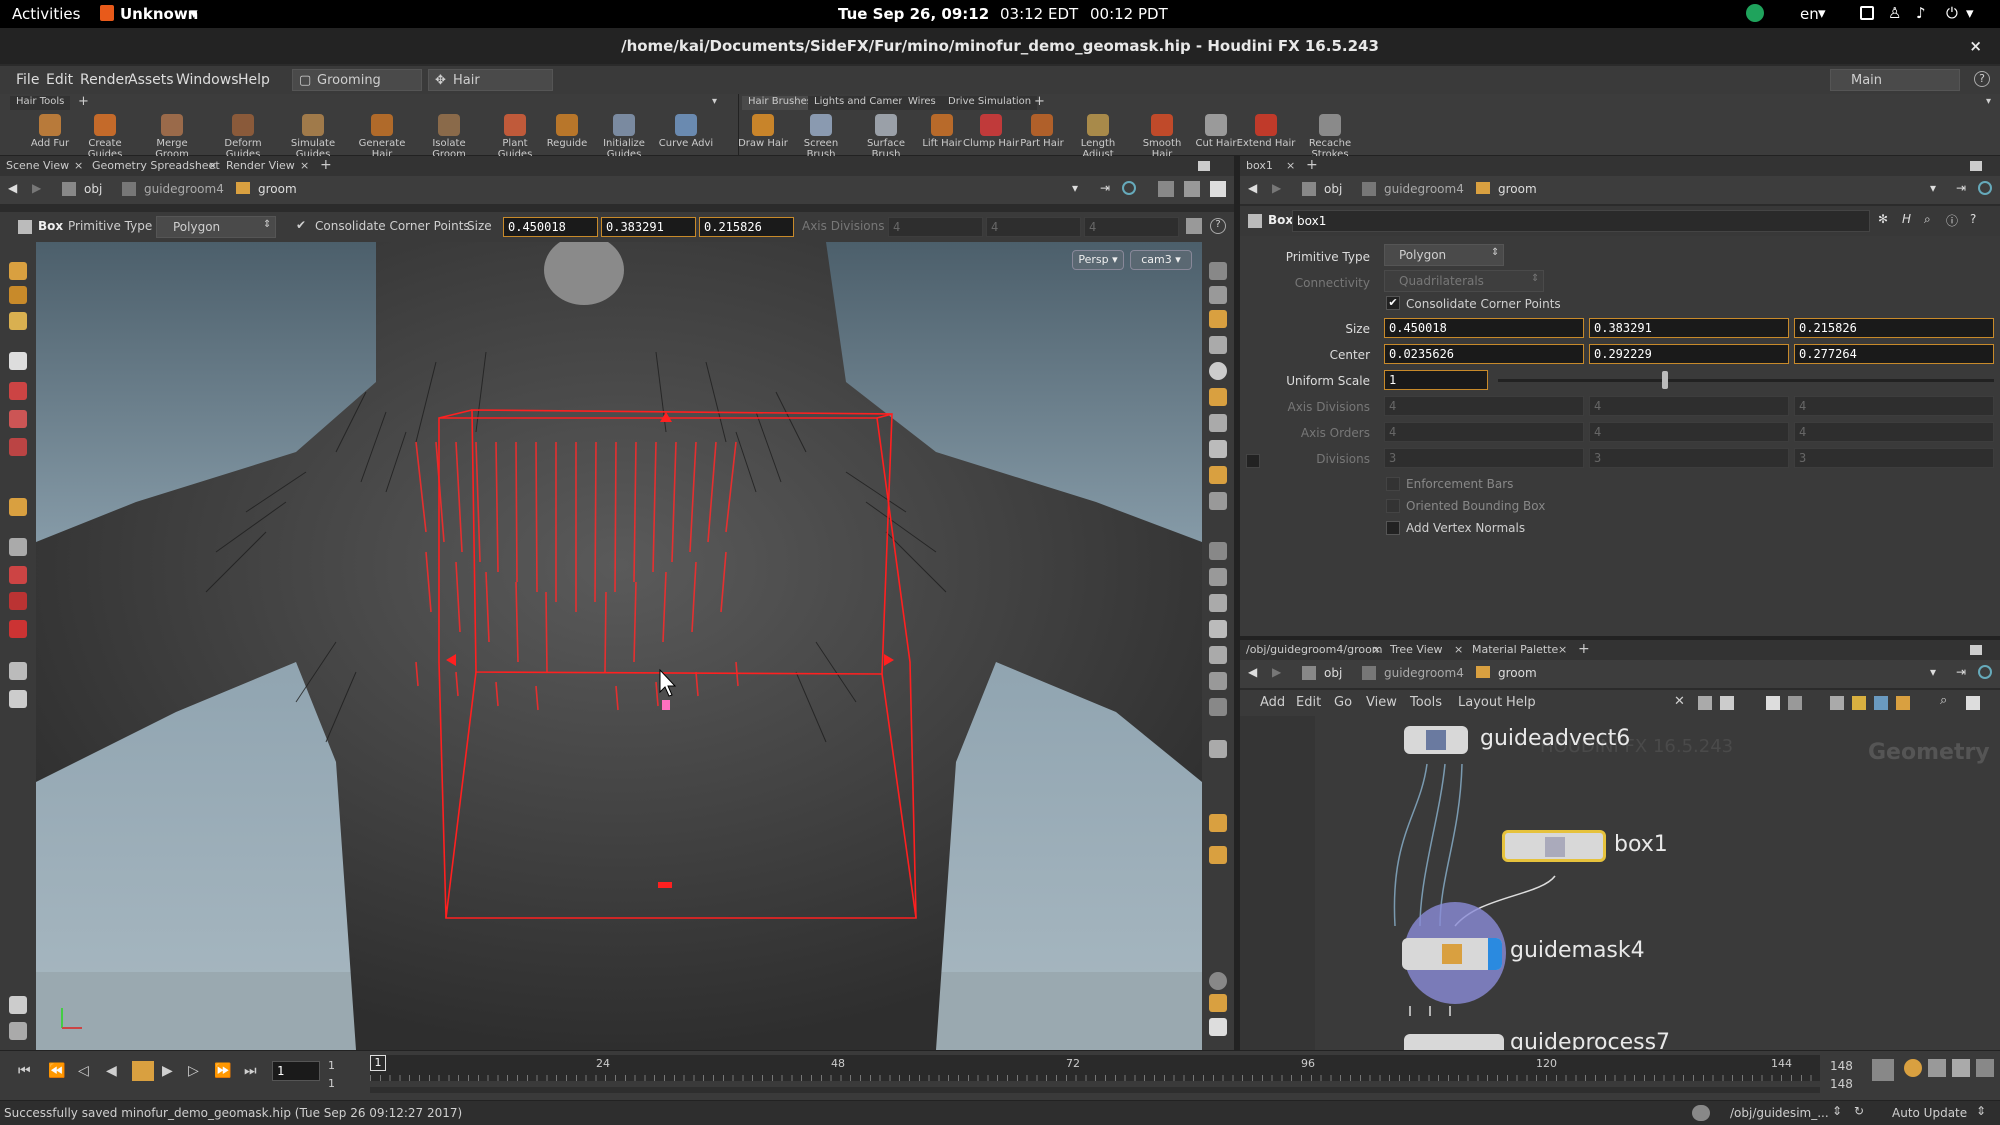  What do you see at coordinates (105, 80) in the screenshot?
I see `menu-render: Render` at bounding box center [105, 80].